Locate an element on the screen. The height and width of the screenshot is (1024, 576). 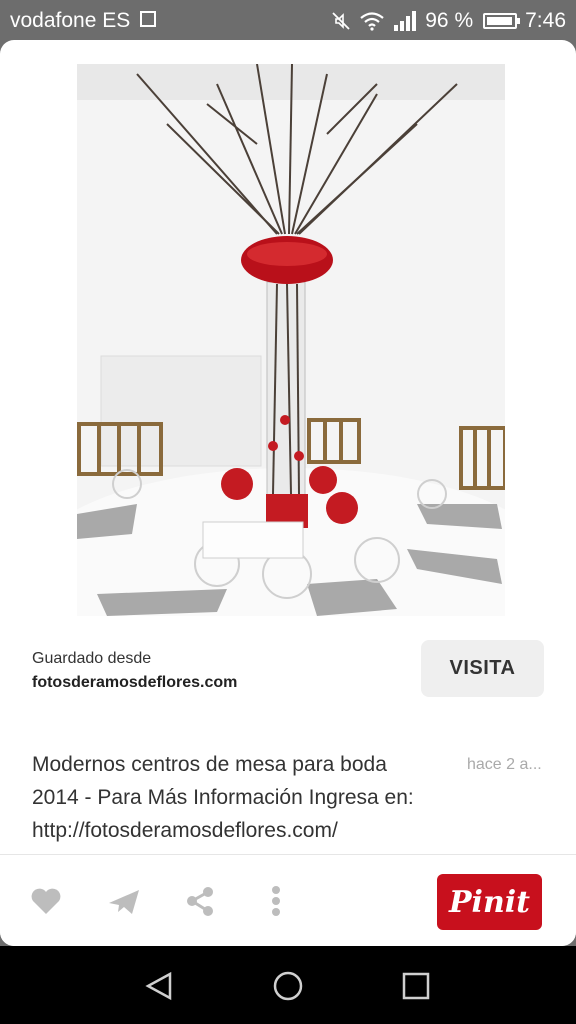
source-domain-link: fotosderamosdeflores.com is located at coordinates (134, 683).